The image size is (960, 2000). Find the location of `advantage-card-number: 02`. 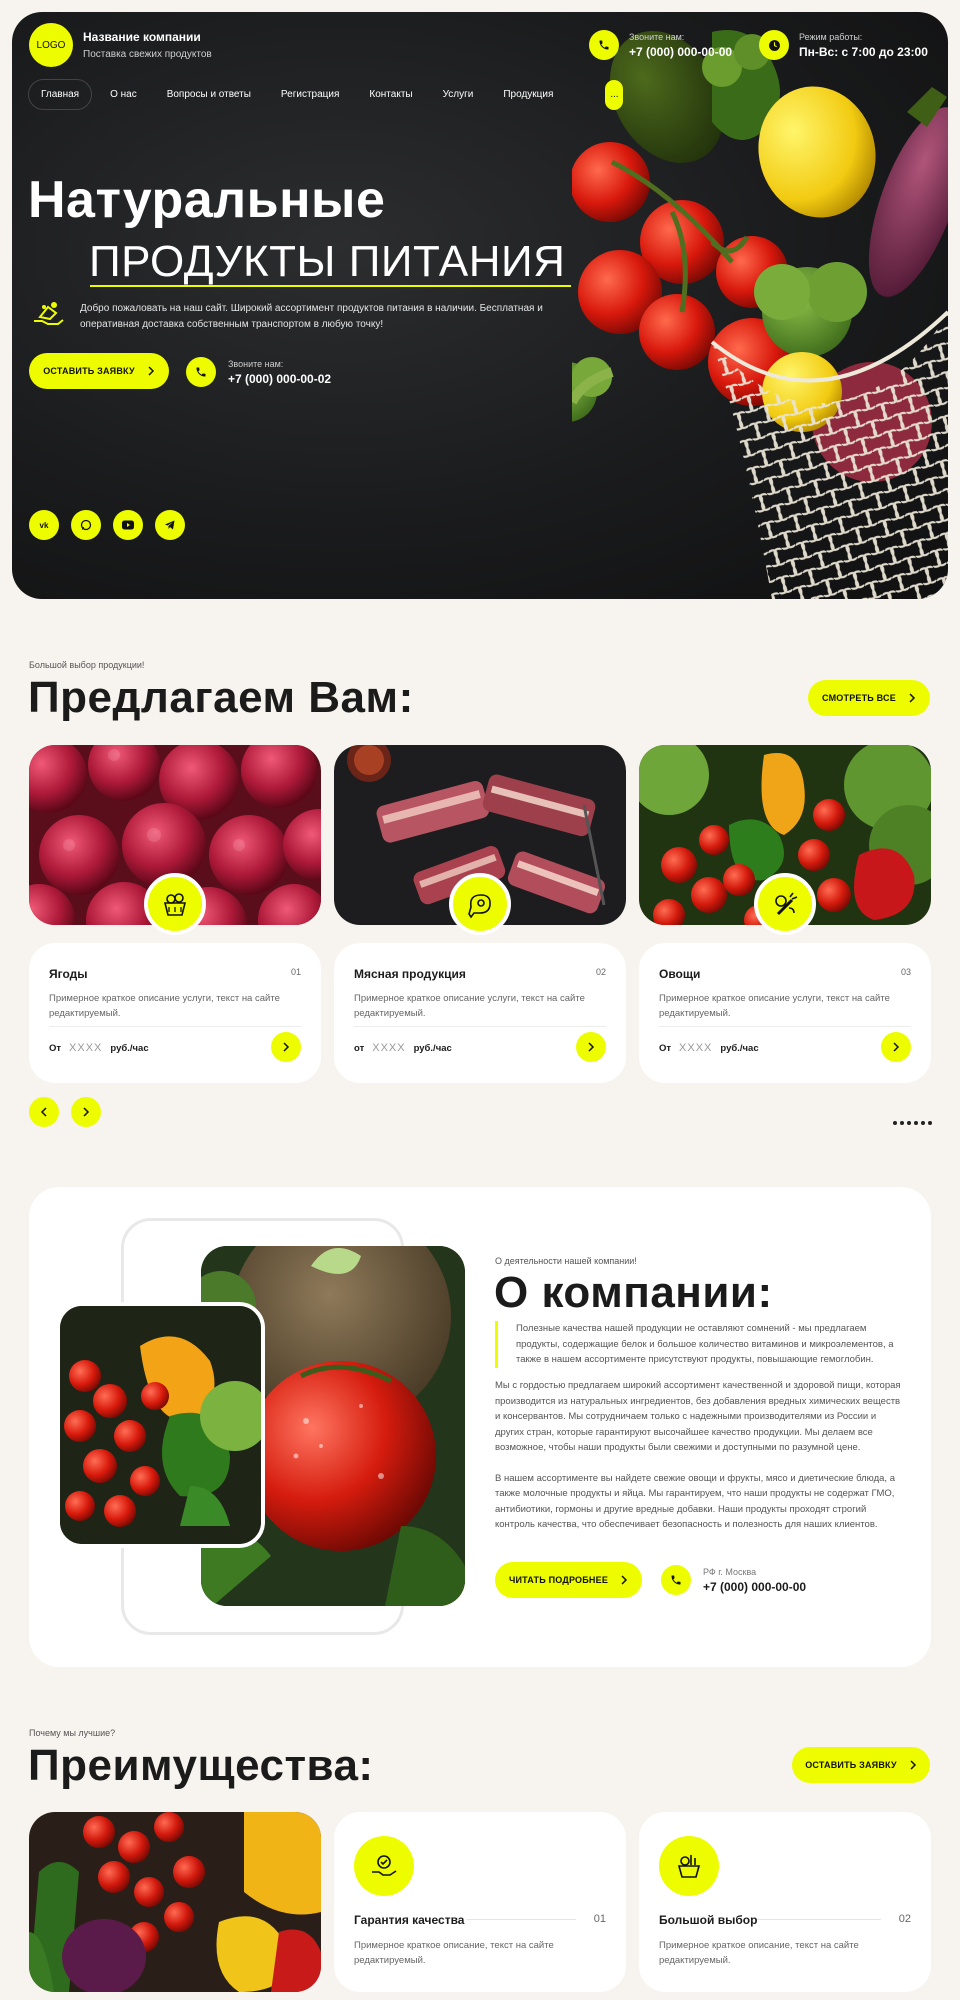

advantage-card-number: 02 is located at coordinates (904, 1919).